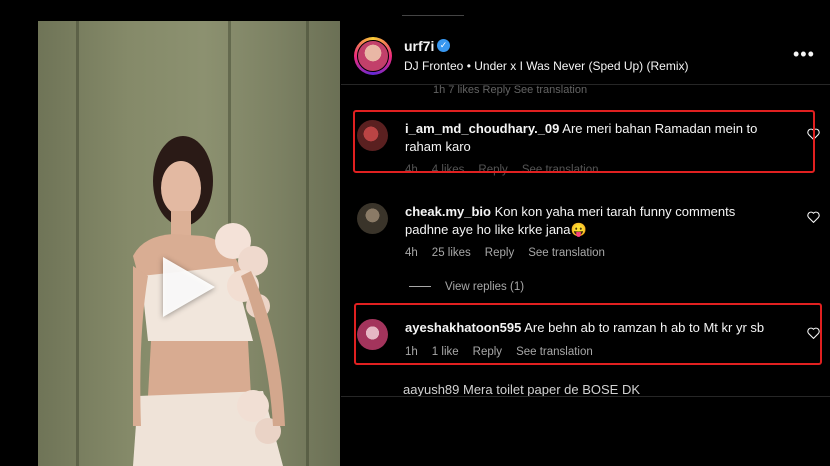 The height and width of the screenshot is (466, 830). I want to click on wall-panel-line, so click(77, 243).